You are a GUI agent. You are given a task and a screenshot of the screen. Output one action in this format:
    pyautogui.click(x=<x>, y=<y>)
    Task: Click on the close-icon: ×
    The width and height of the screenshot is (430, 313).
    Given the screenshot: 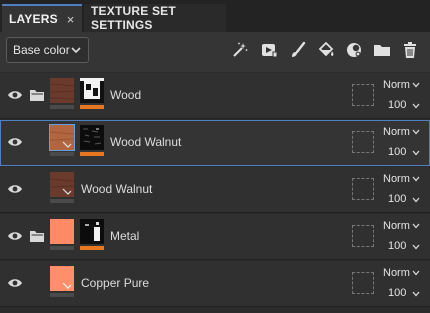 What is the action you would take?
    pyautogui.click(x=71, y=19)
    